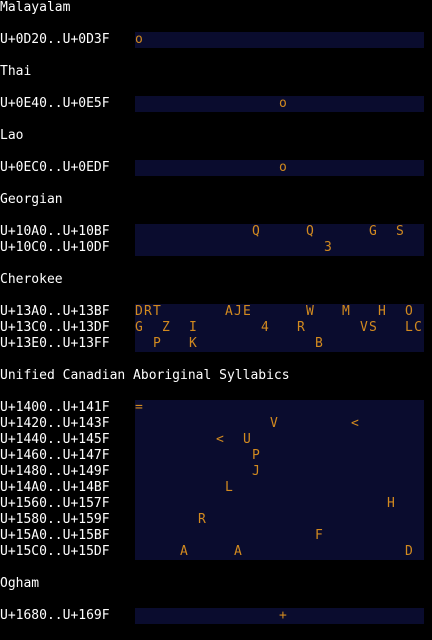 Image resolution: width=432 pixels, height=640 pixels. What do you see at coordinates (16, 71) in the screenshot?
I see `section-heading-thai: Thai` at bounding box center [16, 71].